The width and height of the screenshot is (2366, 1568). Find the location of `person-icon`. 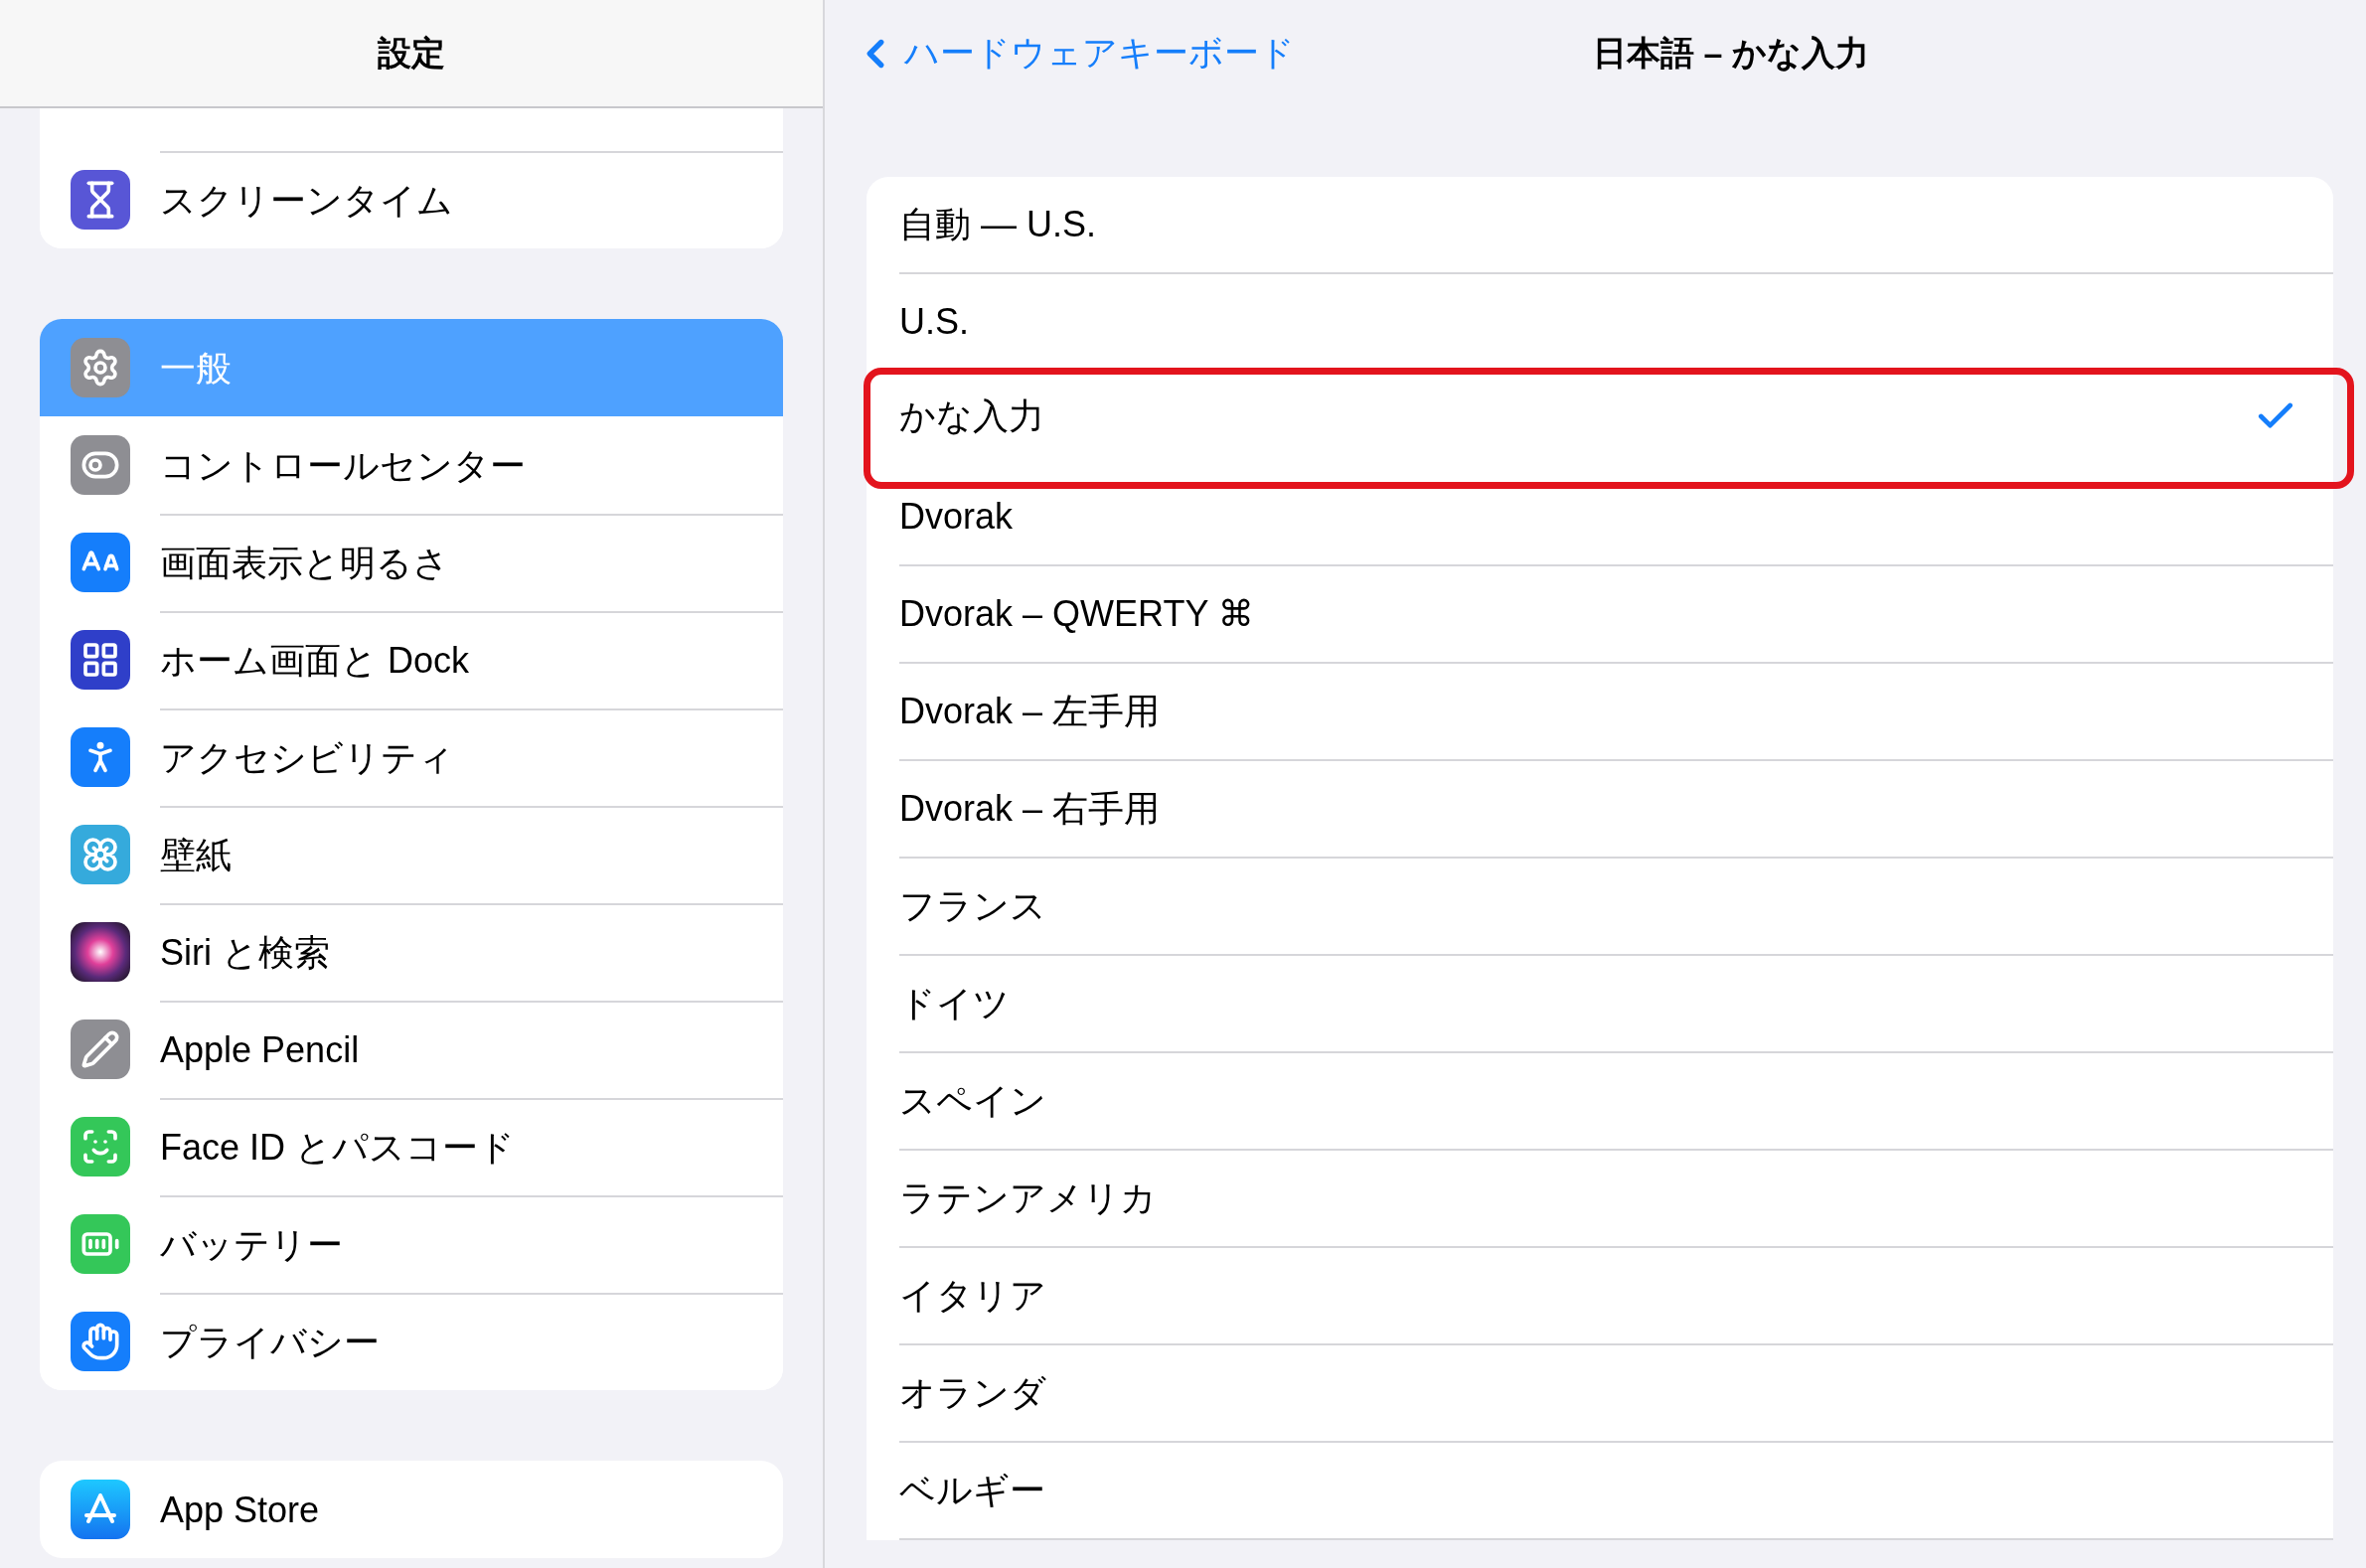

person-icon is located at coordinates (101, 757).